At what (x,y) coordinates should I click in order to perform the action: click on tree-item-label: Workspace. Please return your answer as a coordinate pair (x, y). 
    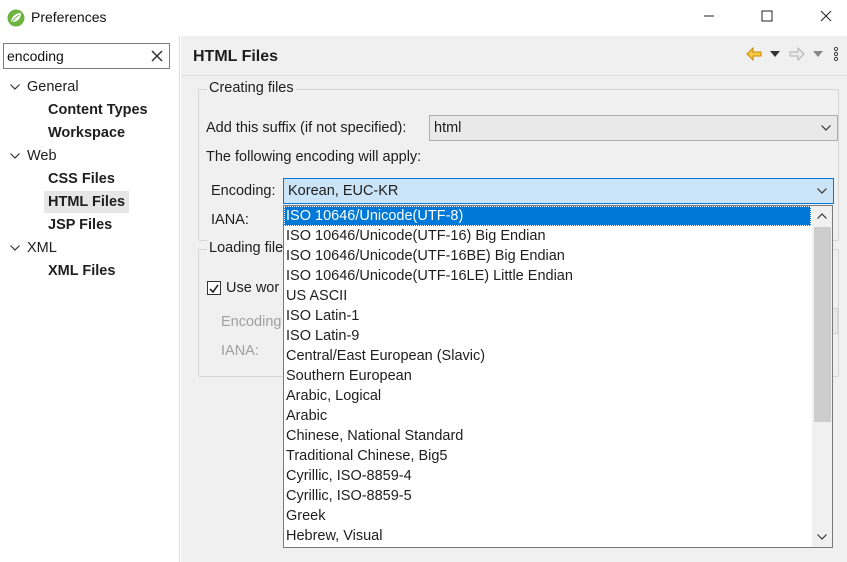
    Looking at the image, I should click on (87, 133).